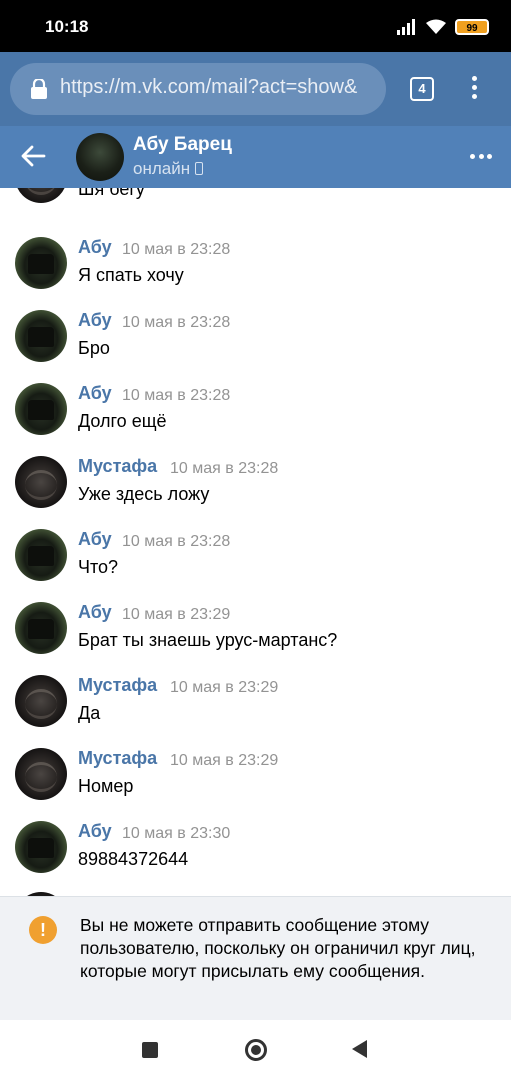 The image size is (511, 1080). I want to click on url-bar: https://m.vk.com/mail?act=show&, so click(198, 89).